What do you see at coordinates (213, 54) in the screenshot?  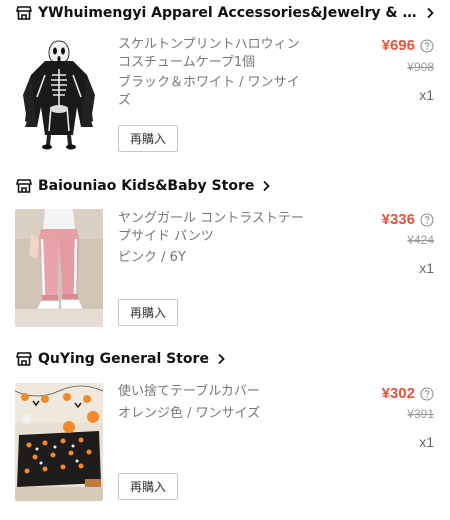 I see `product-title: スケルトンプリントハロウィンコスチュームケープ1個` at bounding box center [213, 54].